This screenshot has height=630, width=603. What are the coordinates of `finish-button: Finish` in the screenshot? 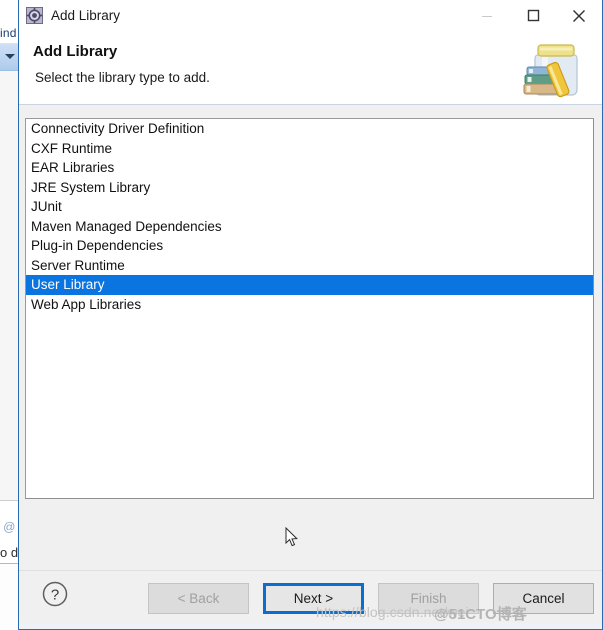 It's located at (428, 598).